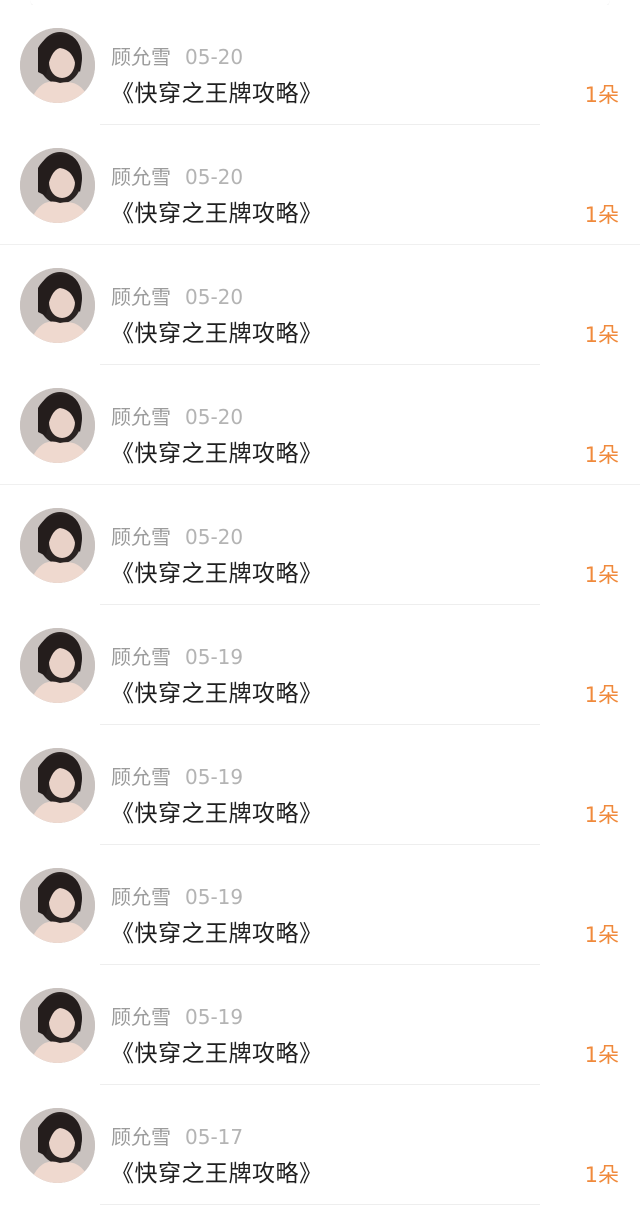 The width and height of the screenshot is (640, 1207). What do you see at coordinates (320, 1145) in the screenshot?
I see `gift-record-row: 顾允雪 05-17 《快穿之王牌攻略》 1朵` at bounding box center [320, 1145].